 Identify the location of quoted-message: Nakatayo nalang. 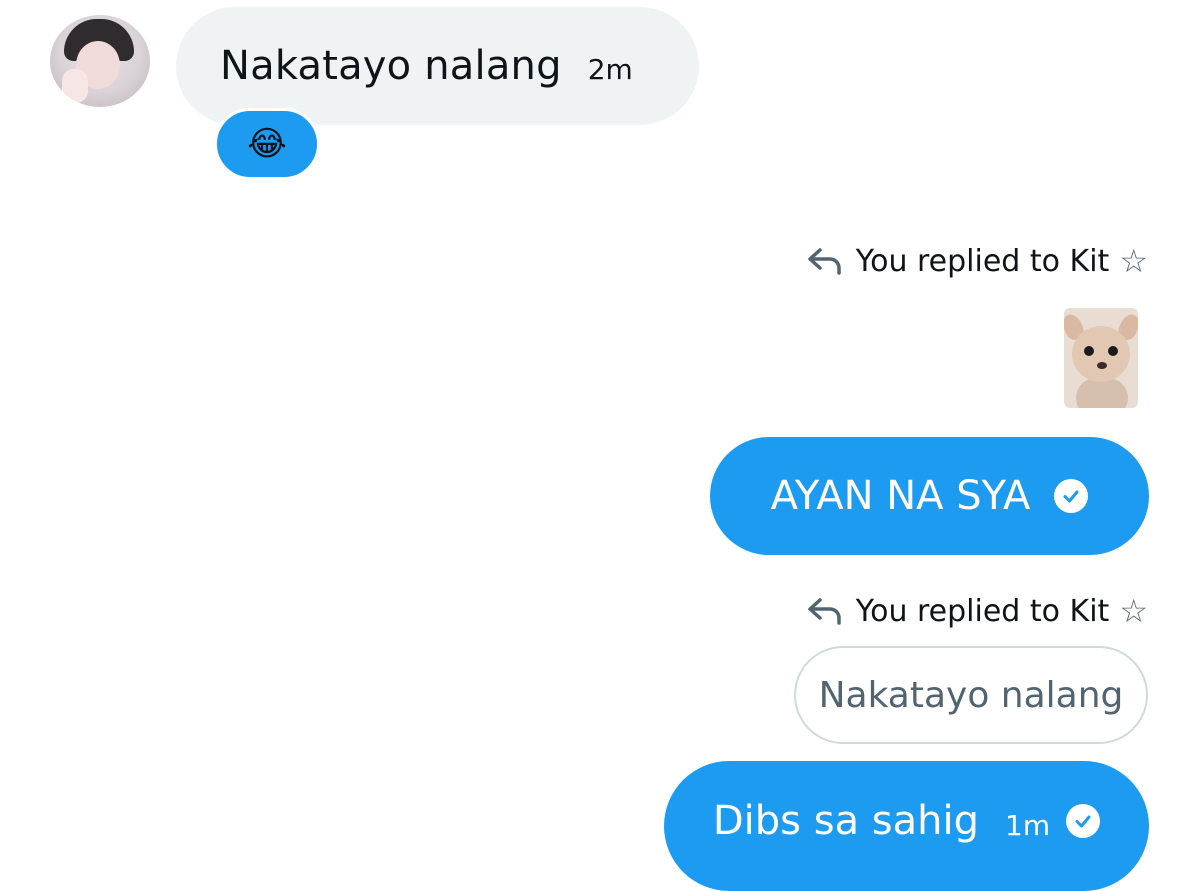
(971, 695).